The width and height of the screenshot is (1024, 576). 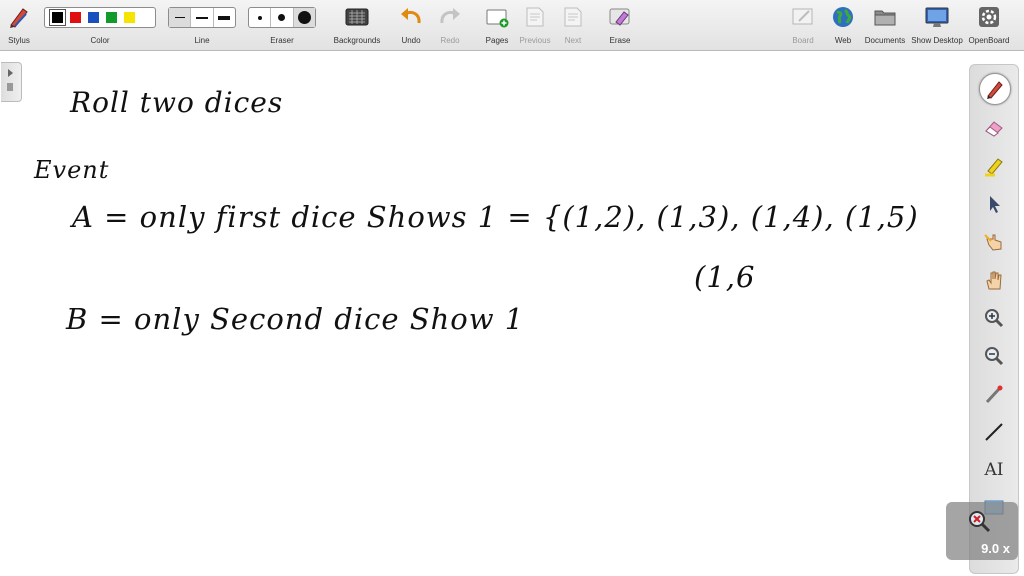 I want to click on line-tool-button, so click(x=994, y=432).